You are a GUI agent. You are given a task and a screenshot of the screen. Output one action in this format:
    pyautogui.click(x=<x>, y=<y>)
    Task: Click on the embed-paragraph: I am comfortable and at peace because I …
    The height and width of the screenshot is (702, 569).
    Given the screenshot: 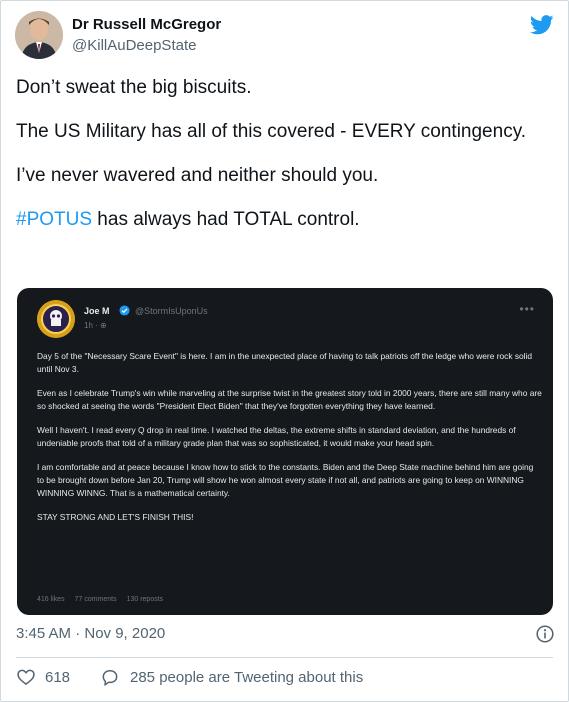 What is the action you would take?
    pyautogui.click(x=285, y=480)
    